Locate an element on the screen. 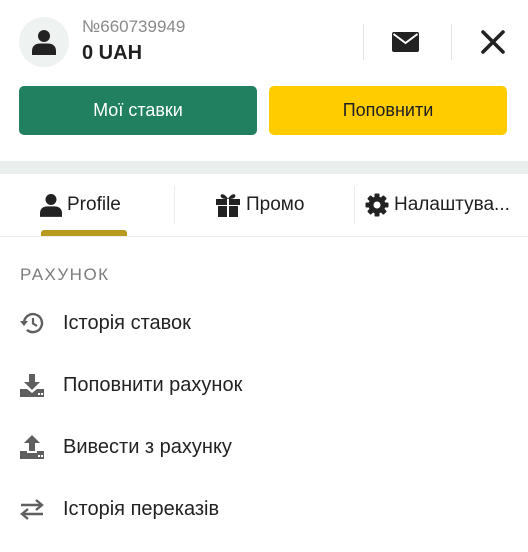  menu-item-deposit: Поповнити рахунок is located at coordinates (264, 385).